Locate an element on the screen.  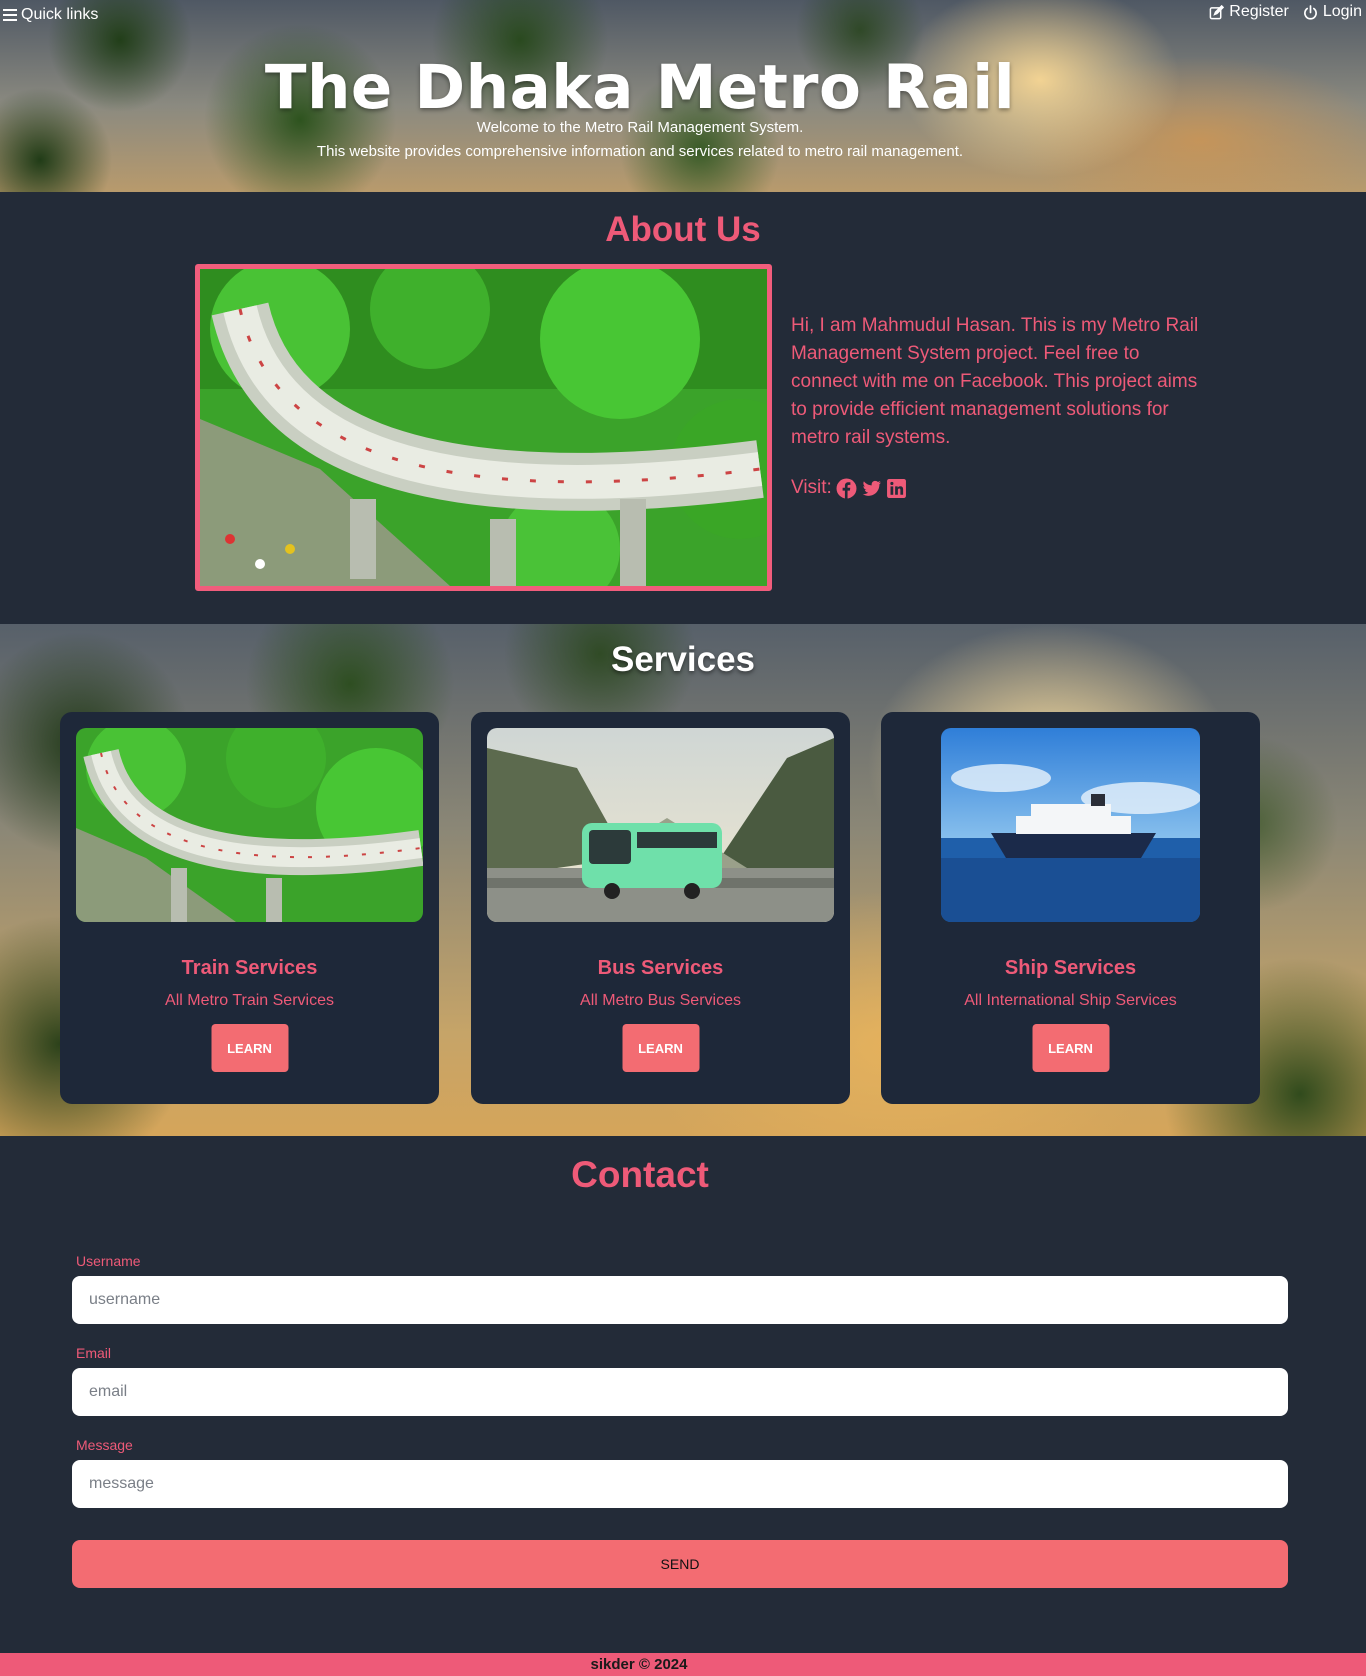
train-learn-button: LEARN is located at coordinates (249, 1048).